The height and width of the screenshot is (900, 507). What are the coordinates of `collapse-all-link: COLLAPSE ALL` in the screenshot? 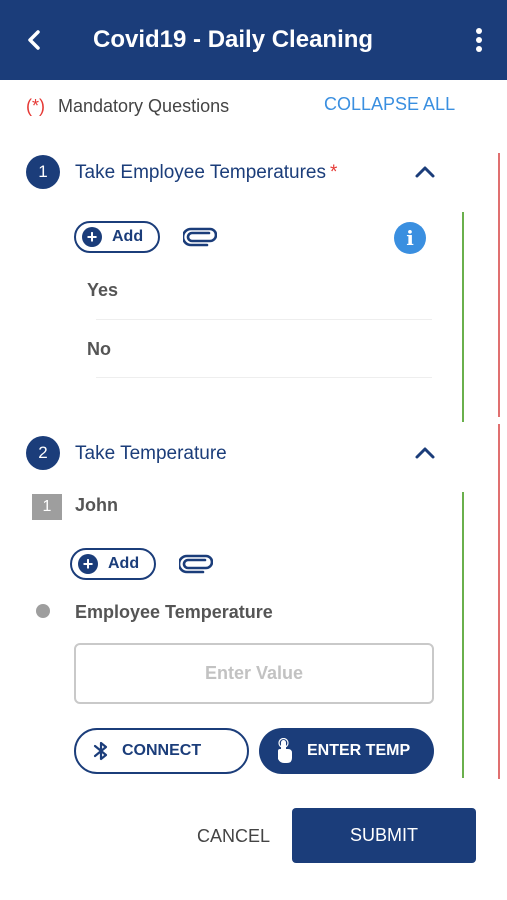 It's located at (389, 104).